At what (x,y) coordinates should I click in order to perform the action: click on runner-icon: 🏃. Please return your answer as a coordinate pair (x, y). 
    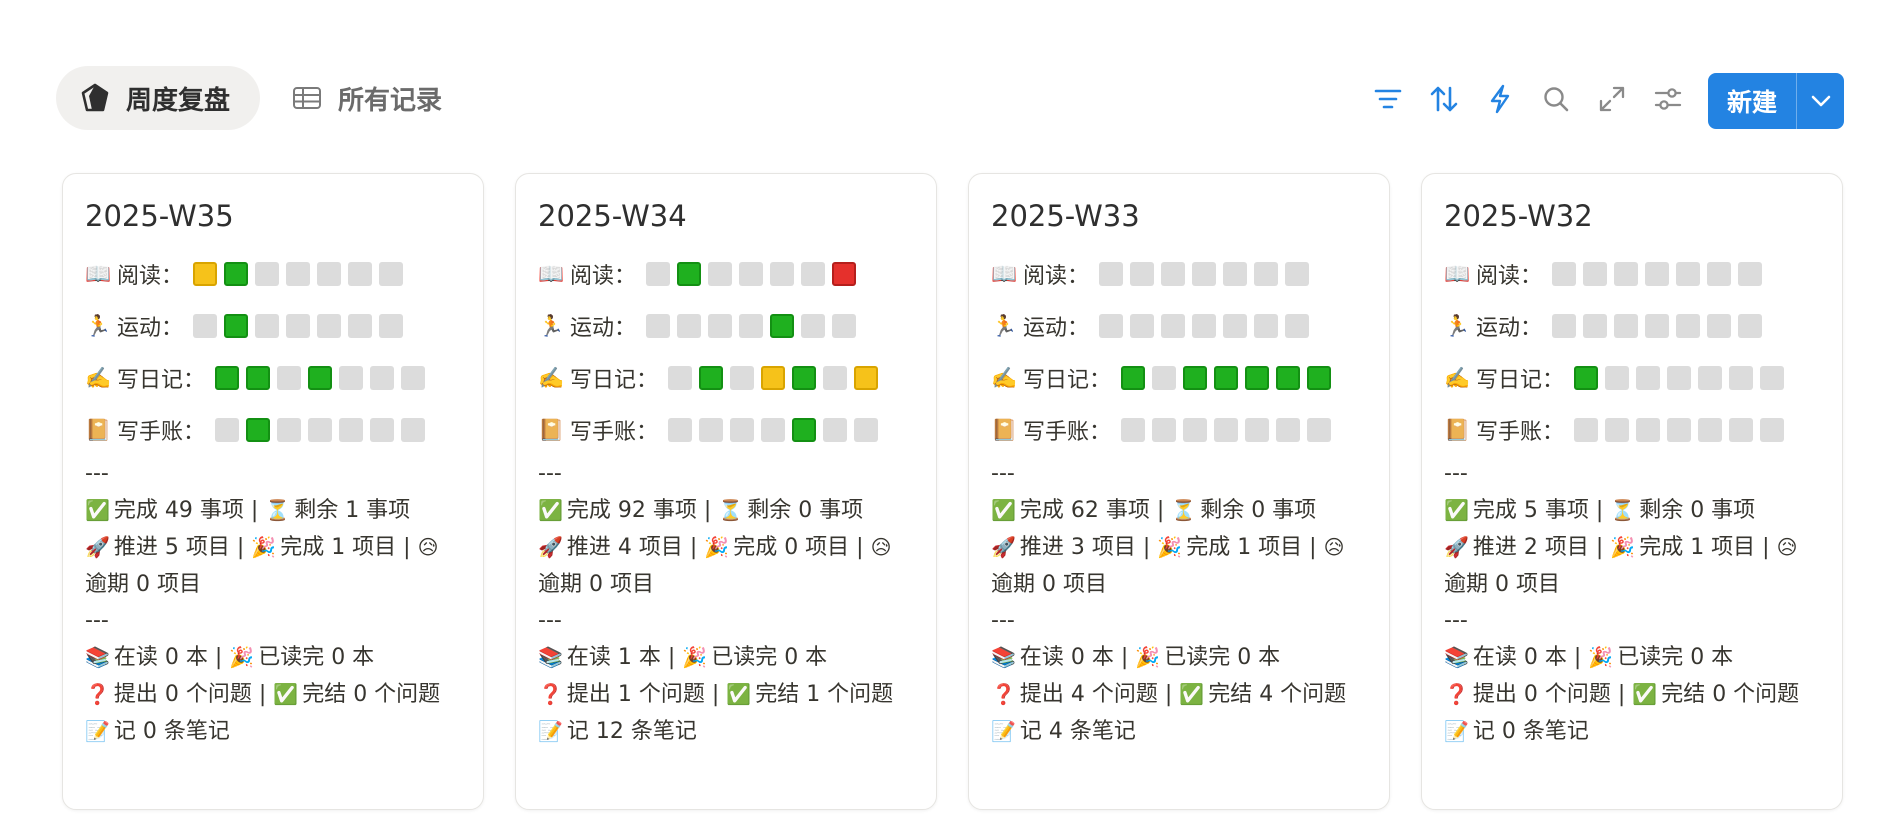
    Looking at the image, I should click on (551, 325).